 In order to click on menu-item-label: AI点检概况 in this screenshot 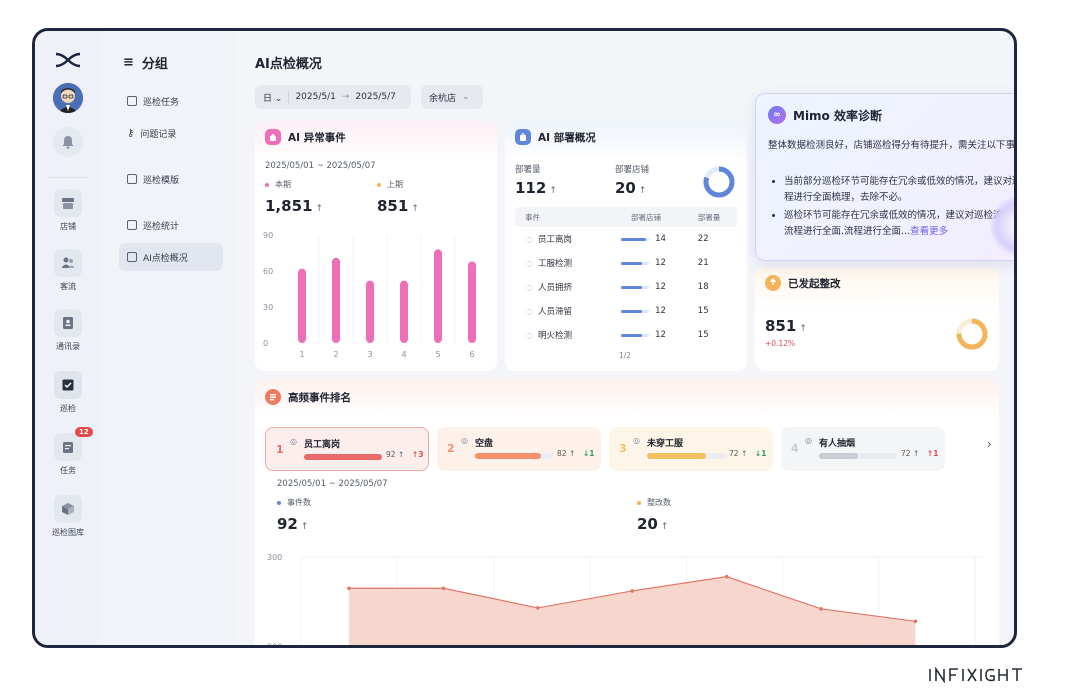, I will do `click(165, 258)`.